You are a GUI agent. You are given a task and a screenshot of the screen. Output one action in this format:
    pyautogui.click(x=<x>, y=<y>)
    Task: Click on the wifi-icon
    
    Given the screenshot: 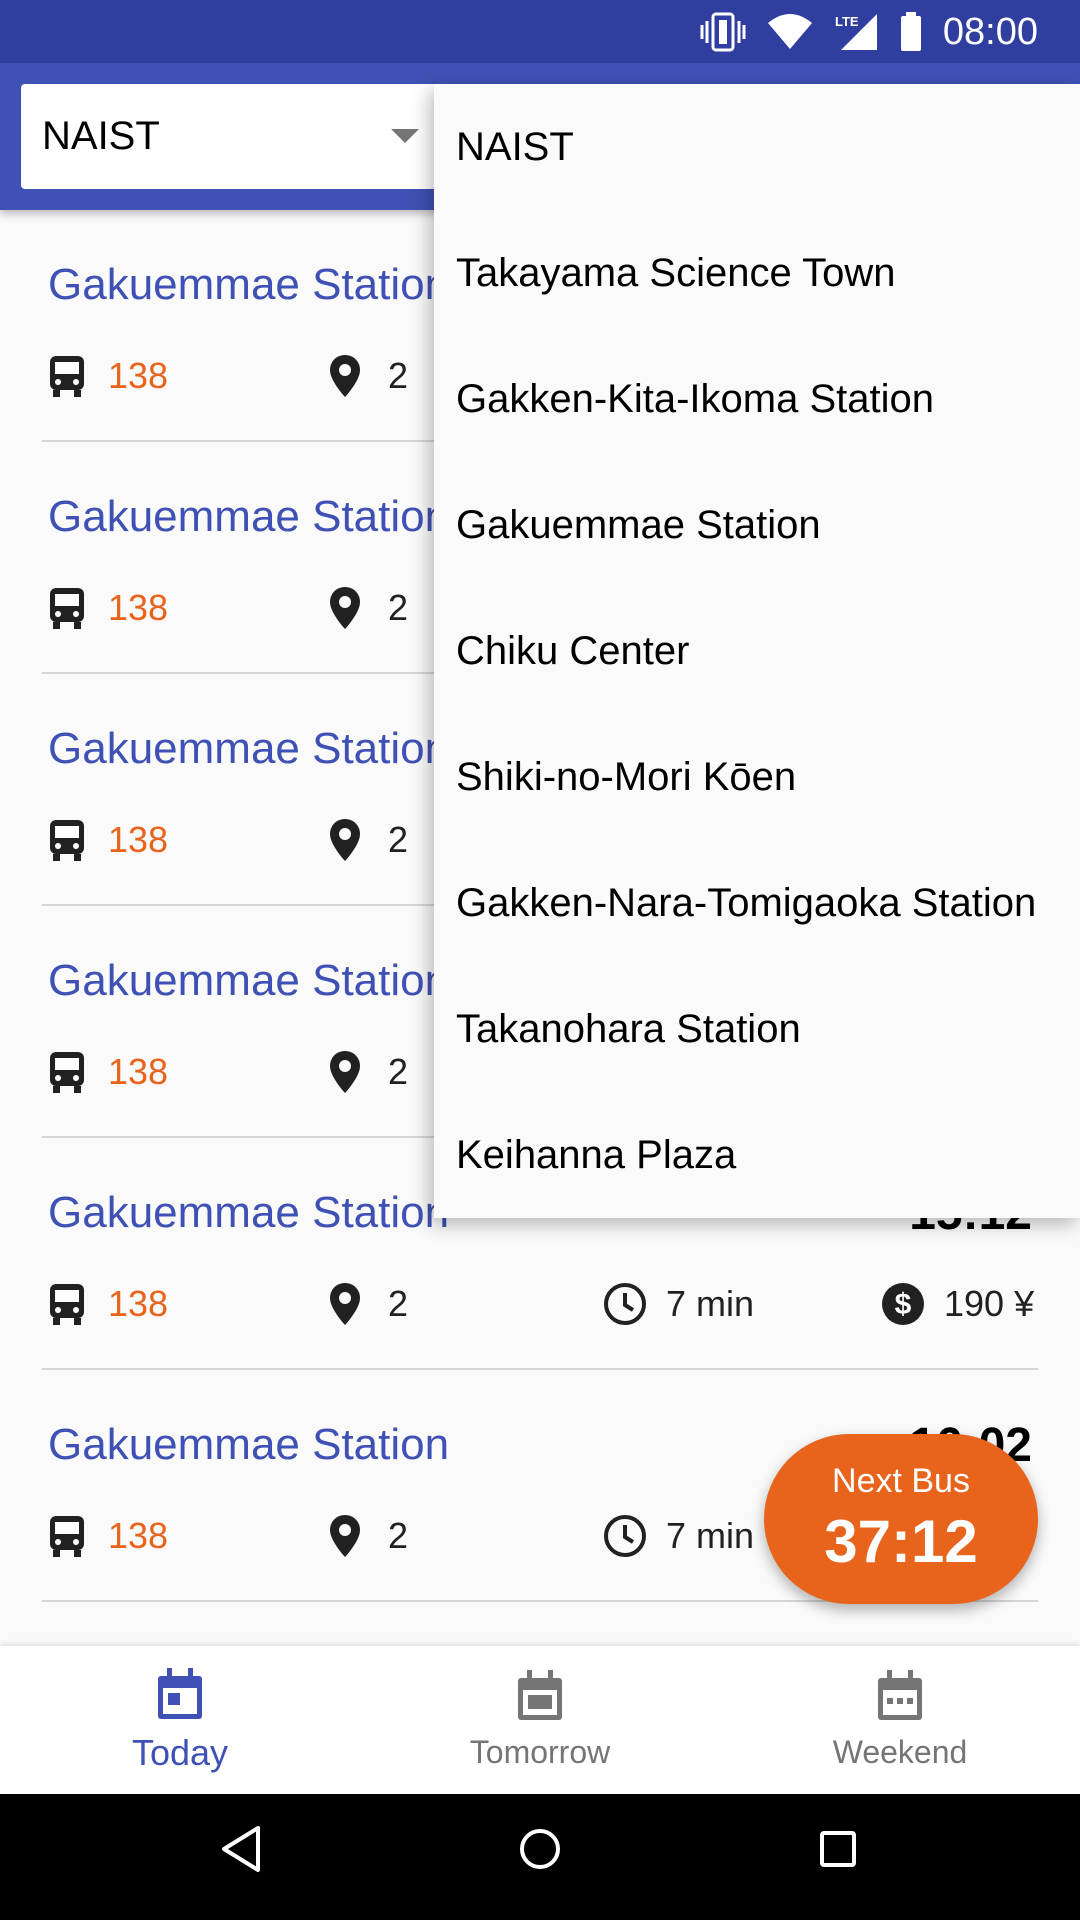 What is the action you would take?
    pyautogui.click(x=789, y=31)
    